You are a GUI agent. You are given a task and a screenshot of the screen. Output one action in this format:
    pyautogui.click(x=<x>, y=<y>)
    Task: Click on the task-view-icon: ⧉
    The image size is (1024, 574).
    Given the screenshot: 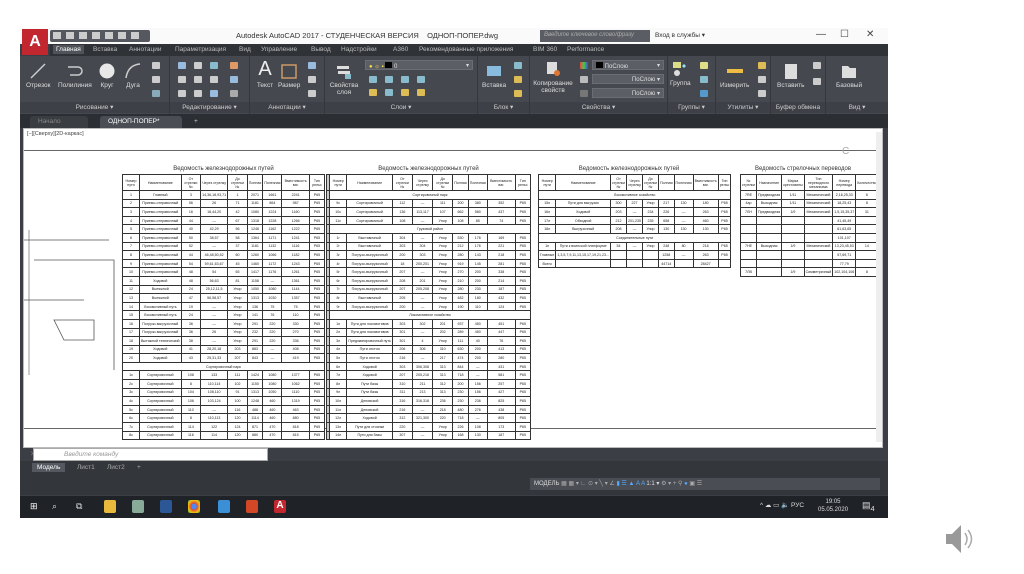 What is the action you would take?
    pyautogui.click(x=79, y=506)
    